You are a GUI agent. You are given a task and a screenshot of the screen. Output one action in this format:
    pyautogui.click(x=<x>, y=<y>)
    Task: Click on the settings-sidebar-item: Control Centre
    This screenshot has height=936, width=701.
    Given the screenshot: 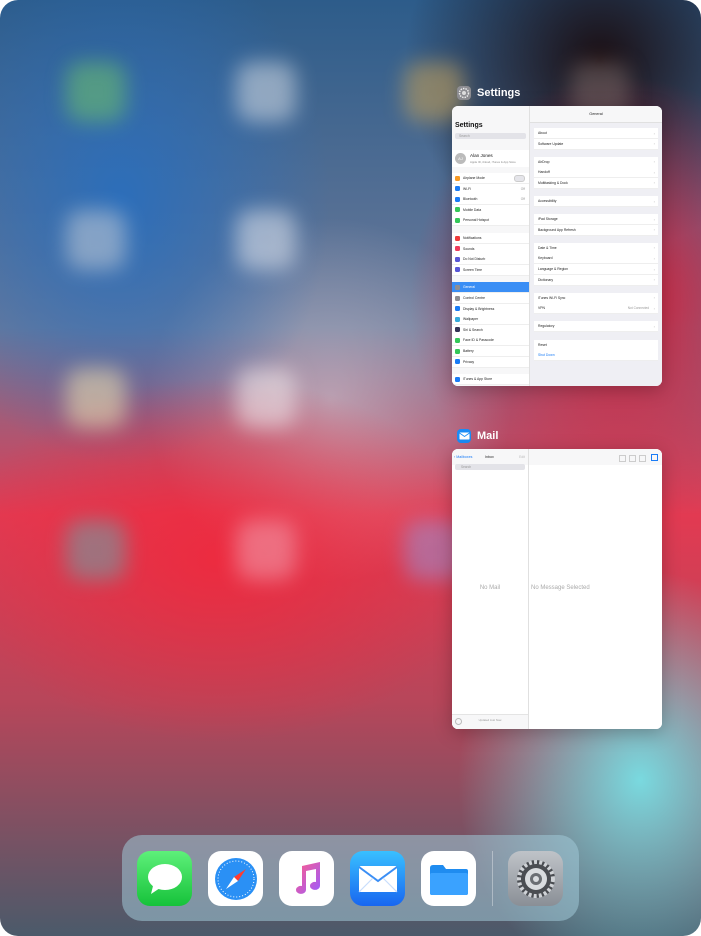 What is the action you would take?
    pyautogui.click(x=490, y=298)
    